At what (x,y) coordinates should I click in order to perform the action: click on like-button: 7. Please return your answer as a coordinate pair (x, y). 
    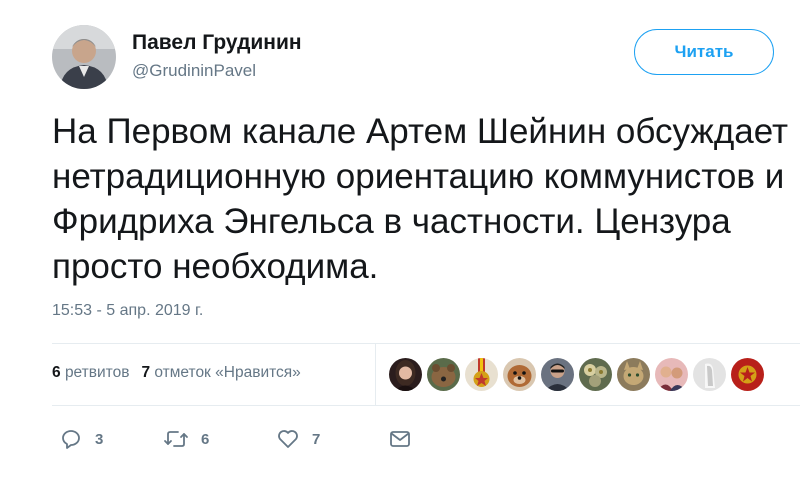
    Looking at the image, I should click on (298, 439).